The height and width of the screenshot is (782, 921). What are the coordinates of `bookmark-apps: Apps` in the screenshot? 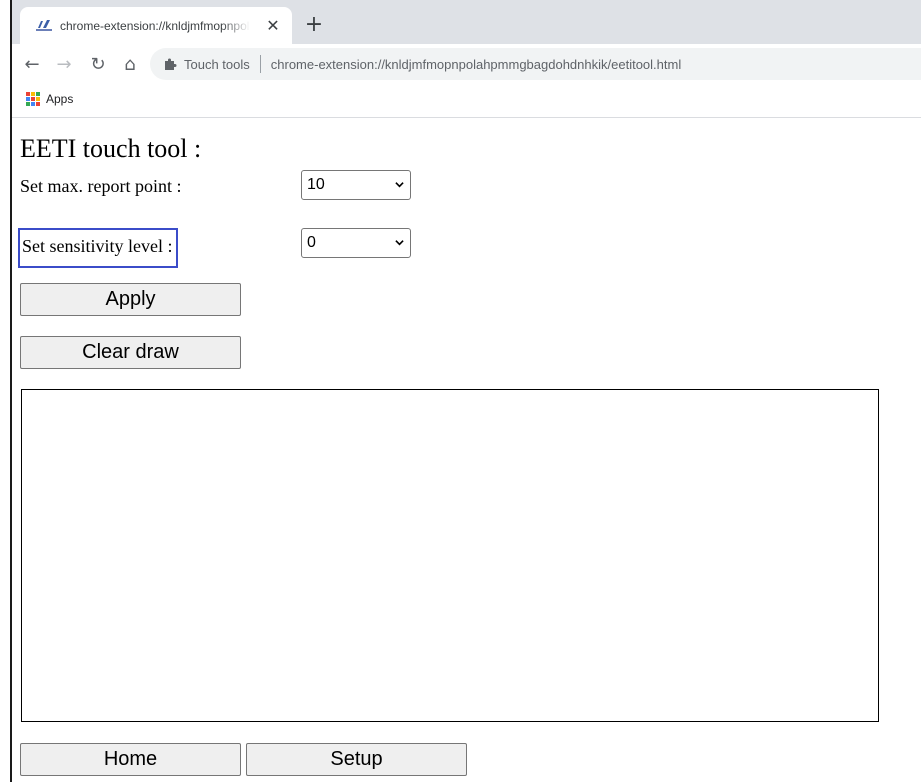 It's located at (49, 99).